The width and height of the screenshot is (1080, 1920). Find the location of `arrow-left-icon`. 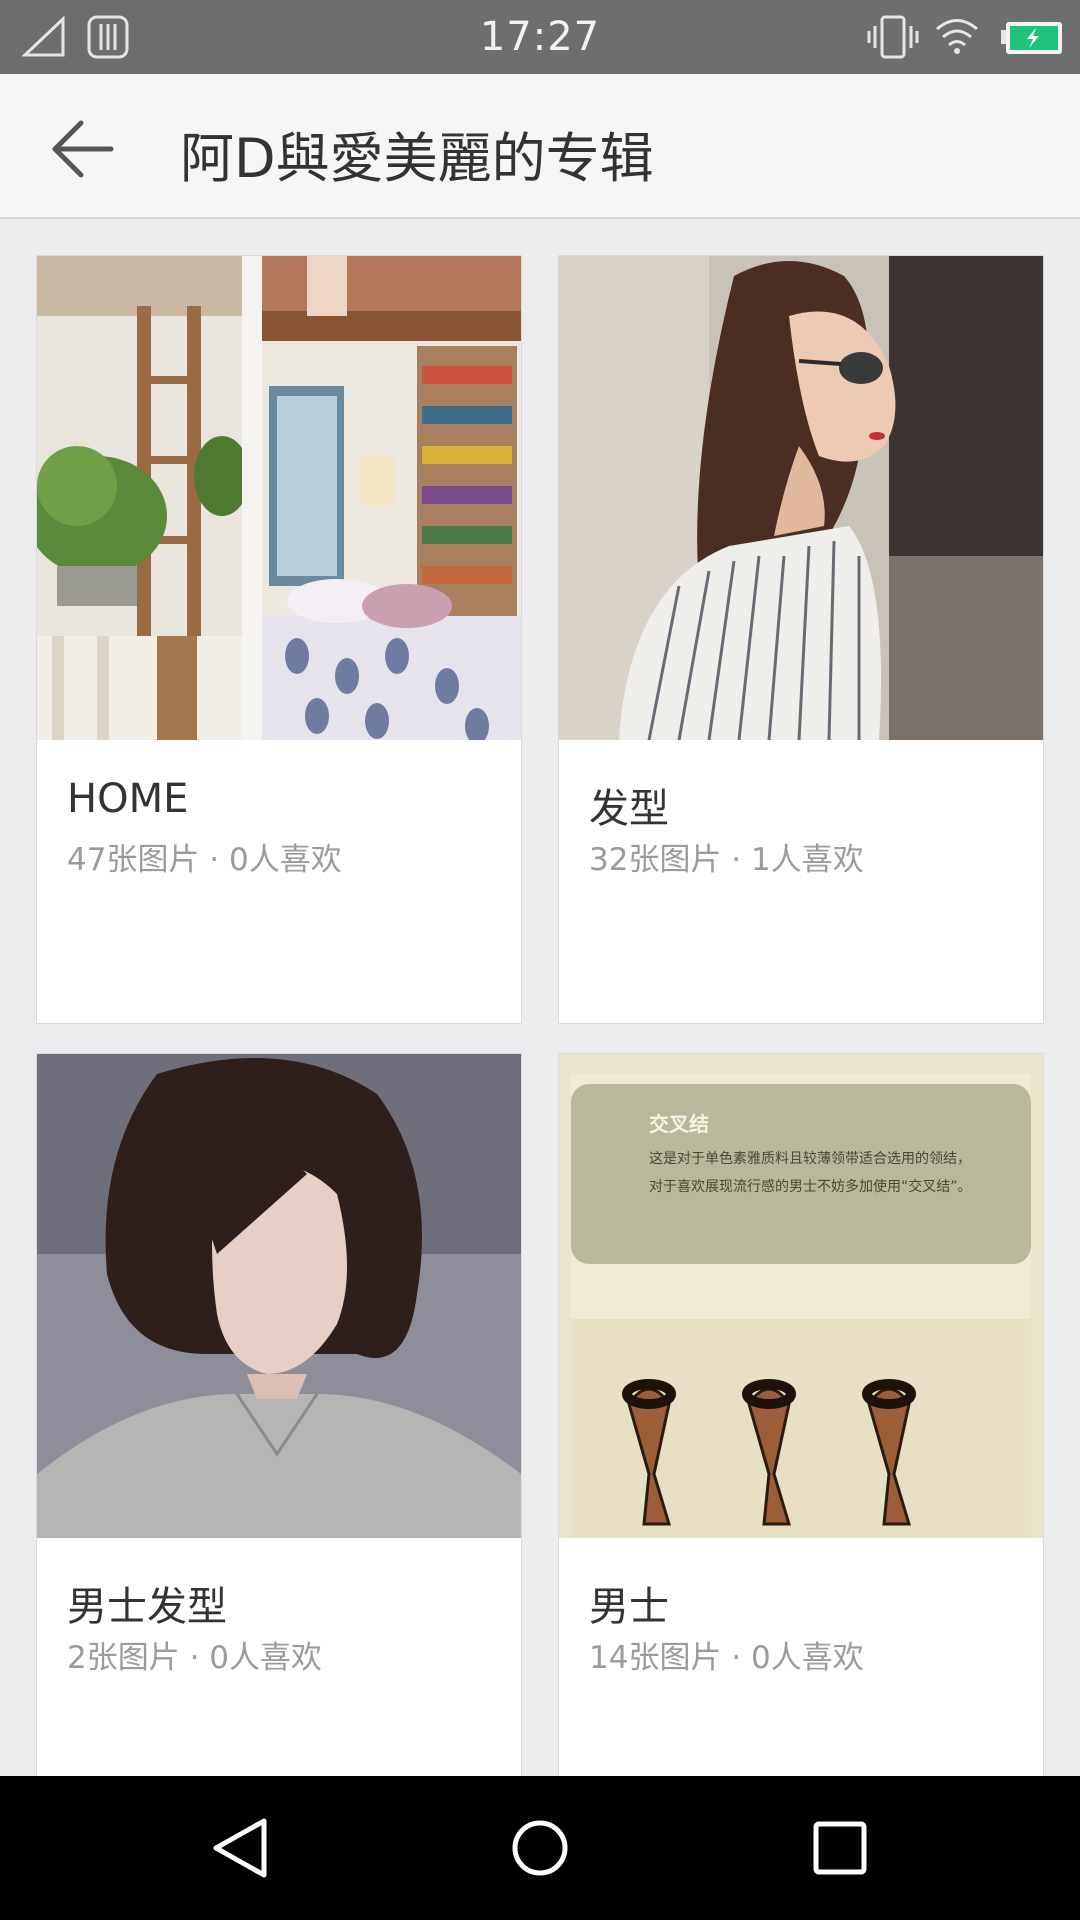

arrow-left-icon is located at coordinates (83, 149).